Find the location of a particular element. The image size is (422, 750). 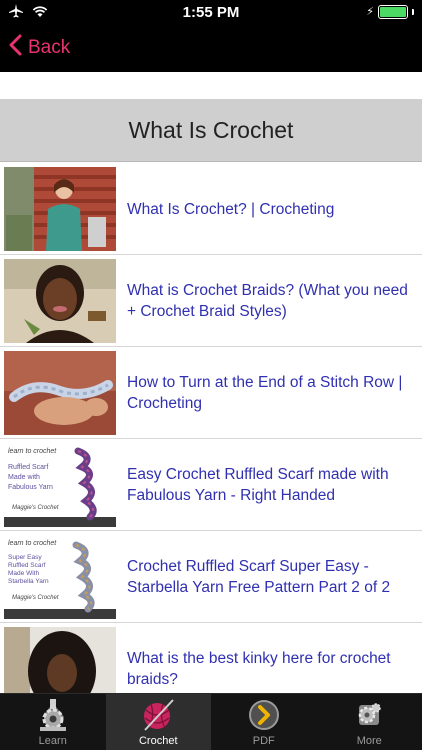

gear-more-icon is located at coordinates (369, 715).